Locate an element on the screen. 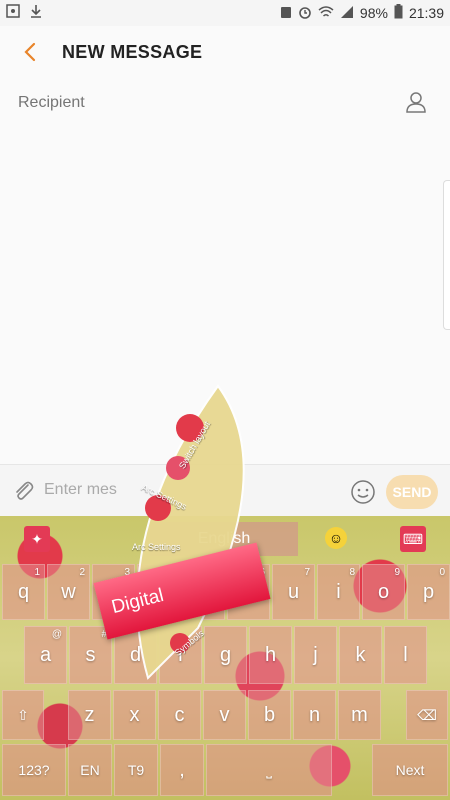 This screenshot has height=800, width=450. status-bar: 98% 21:39 is located at coordinates (225, 13).